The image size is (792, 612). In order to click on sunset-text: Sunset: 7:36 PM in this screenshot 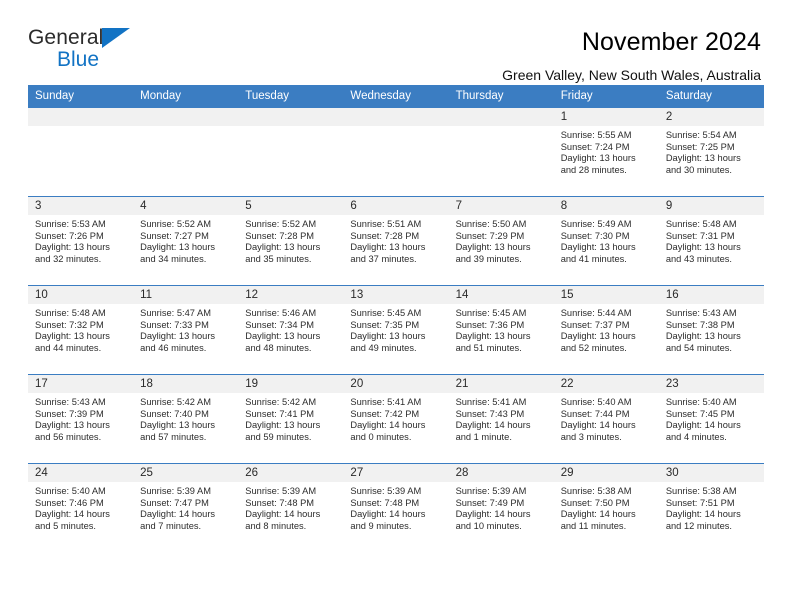, I will do `click(490, 324)`.